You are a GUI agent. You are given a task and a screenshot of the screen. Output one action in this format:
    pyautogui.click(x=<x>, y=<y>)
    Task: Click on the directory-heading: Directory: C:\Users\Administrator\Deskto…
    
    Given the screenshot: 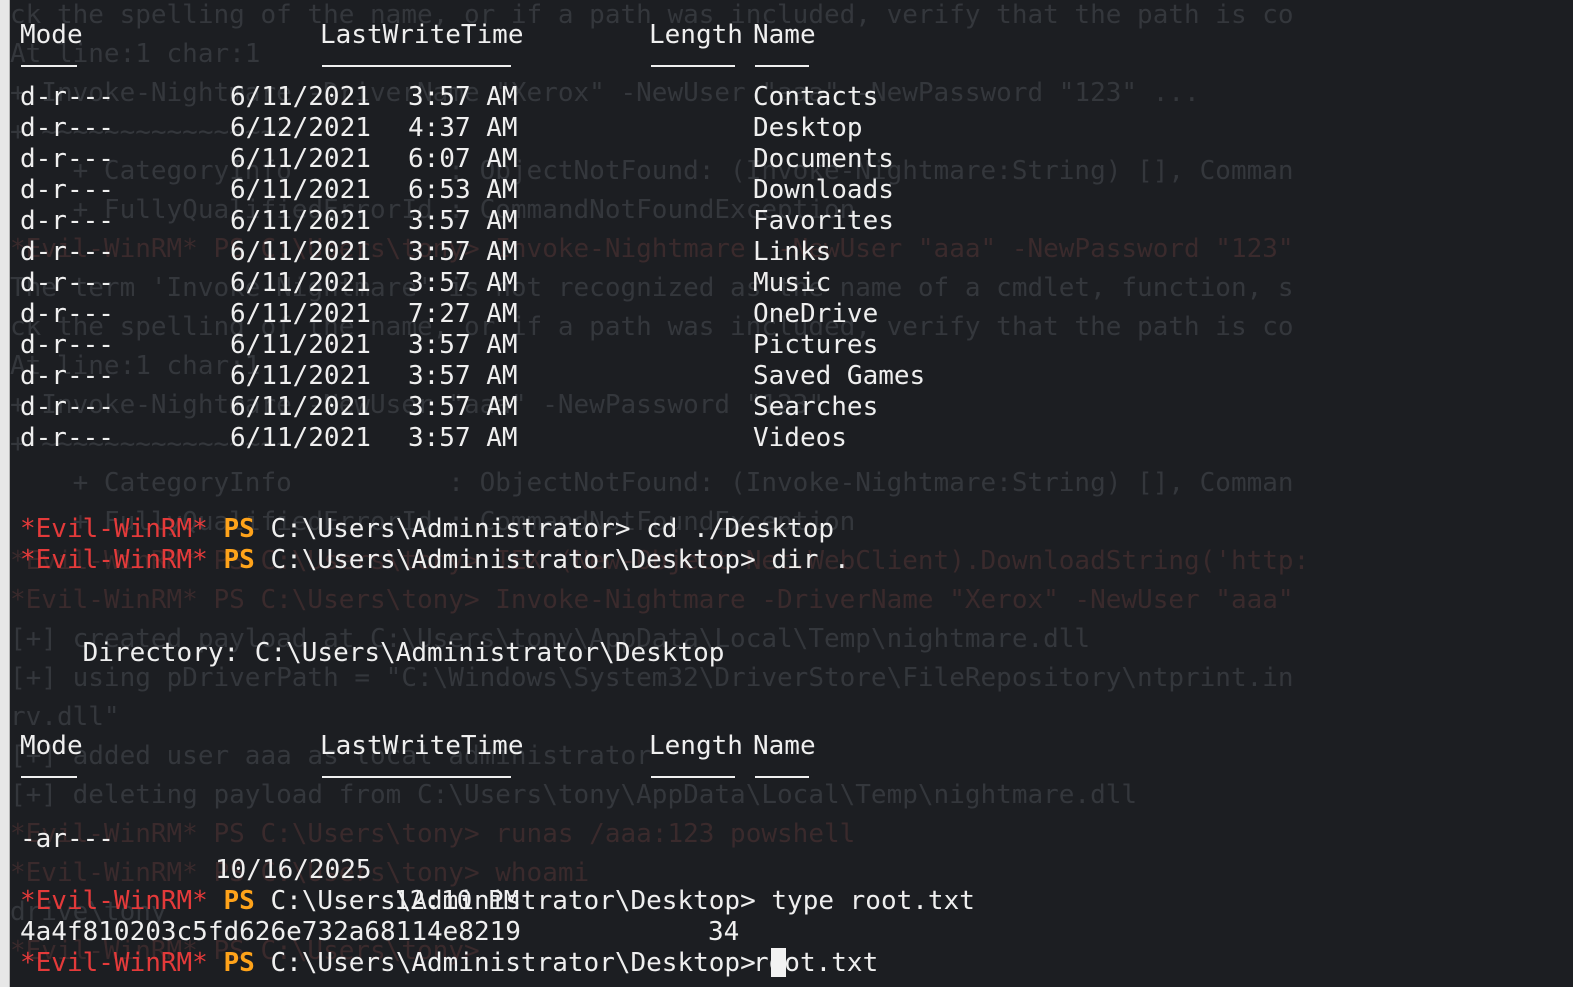 What is the action you would take?
    pyautogui.click(x=372, y=653)
    